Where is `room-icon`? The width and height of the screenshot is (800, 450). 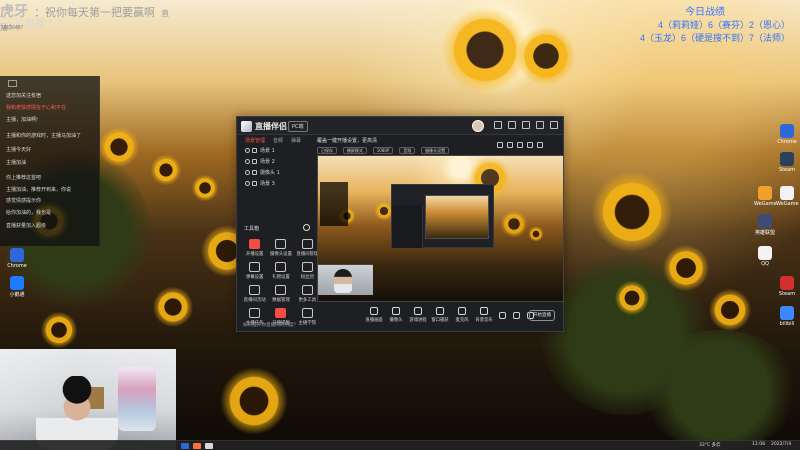
room-icon is located at coordinates (307, 244).